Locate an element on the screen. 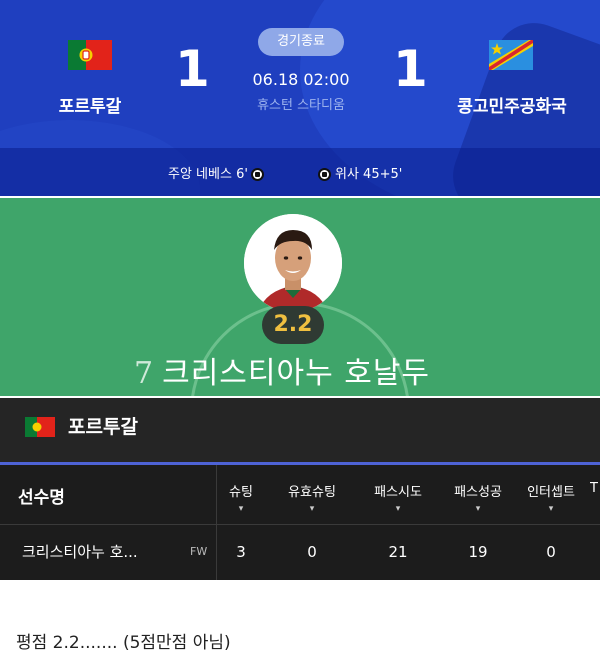  match-status-badge: 경기종료 is located at coordinates (301, 42).